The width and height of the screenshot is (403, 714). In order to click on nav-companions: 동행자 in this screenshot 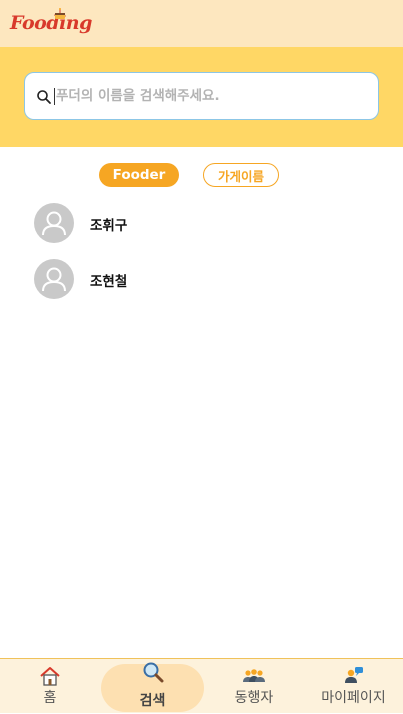, I will do `click(254, 686)`.